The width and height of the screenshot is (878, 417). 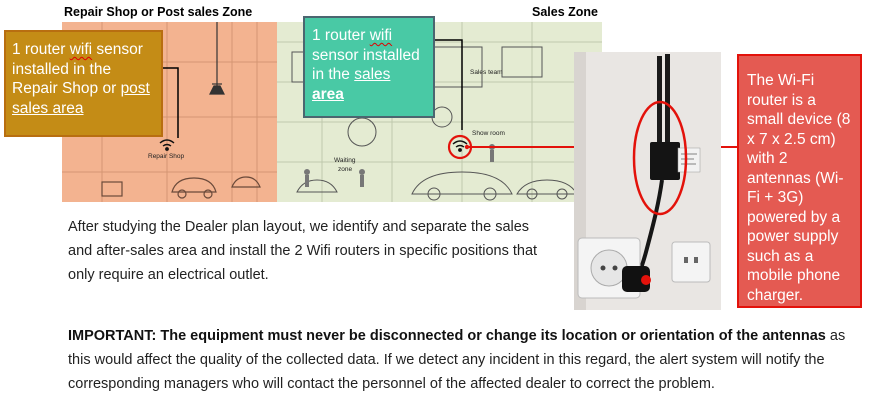 What do you see at coordinates (341, 35) in the screenshot?
I see `sales-callout-text-1: 1 router` at bounding box center [341, 35].